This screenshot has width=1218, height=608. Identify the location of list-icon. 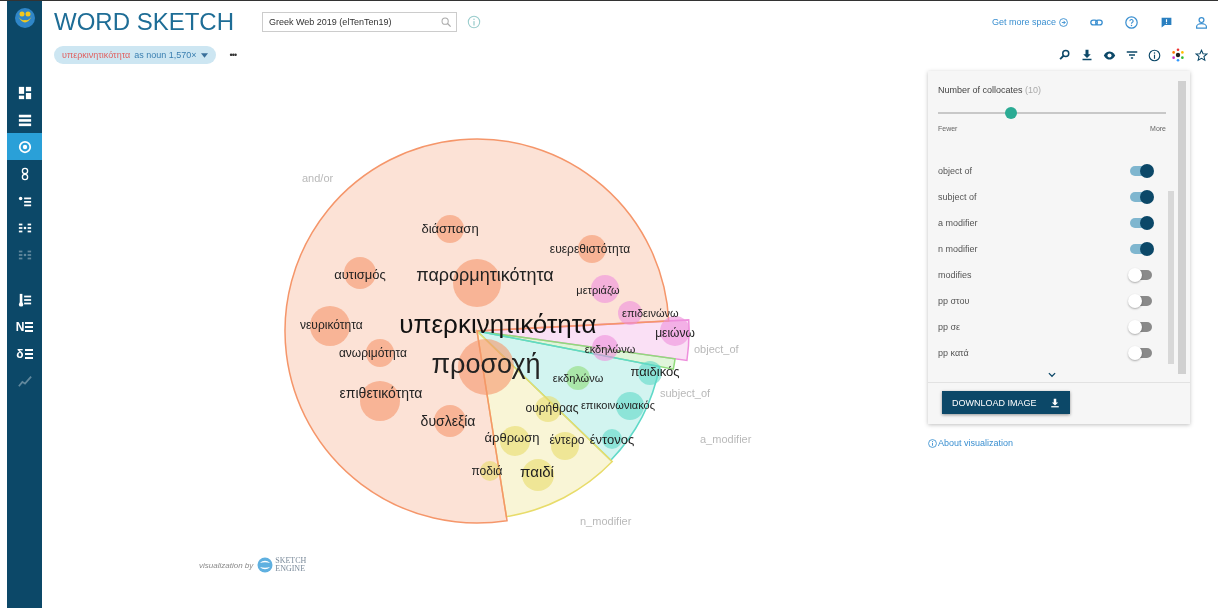
(24, 119).